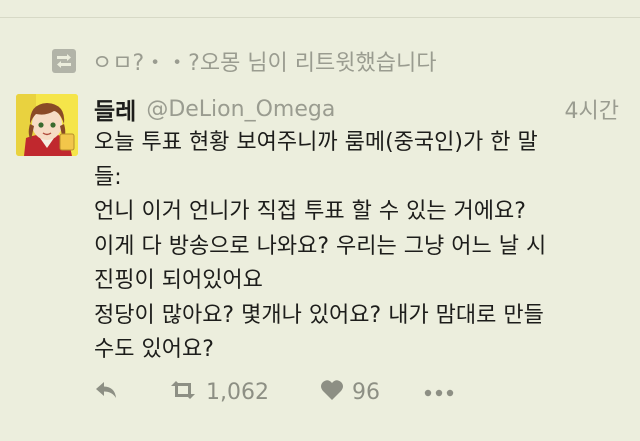 The height and width of the screenshot is (441, 640). I want to click on reply-icon, so click(106, 392).